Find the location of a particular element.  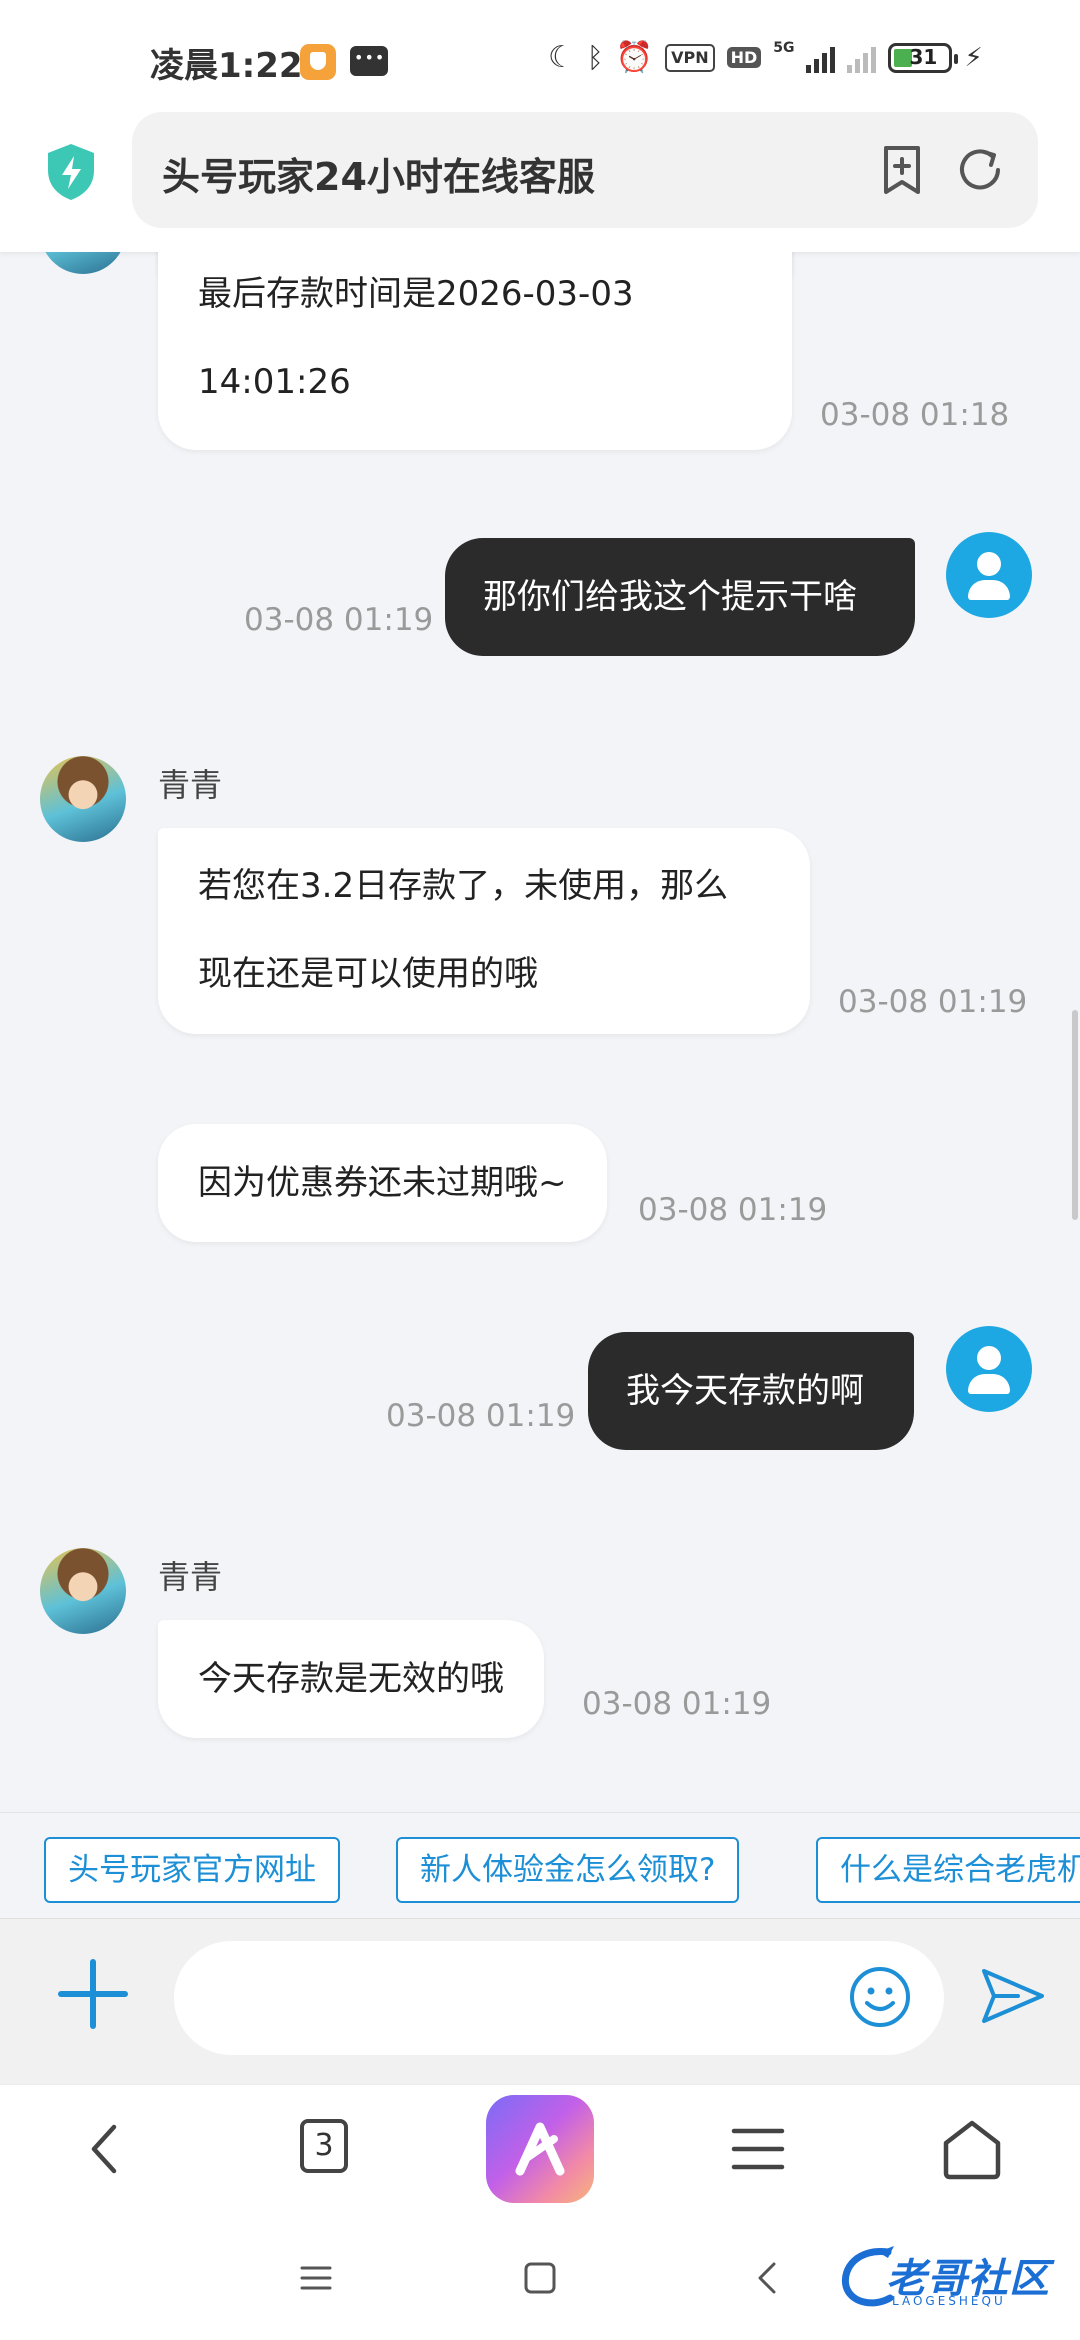

quick-replies: 头号玩家官方网址 新人体验金怎么领取? 什么是综合老虎机 is located at coordinates (540, 1865).